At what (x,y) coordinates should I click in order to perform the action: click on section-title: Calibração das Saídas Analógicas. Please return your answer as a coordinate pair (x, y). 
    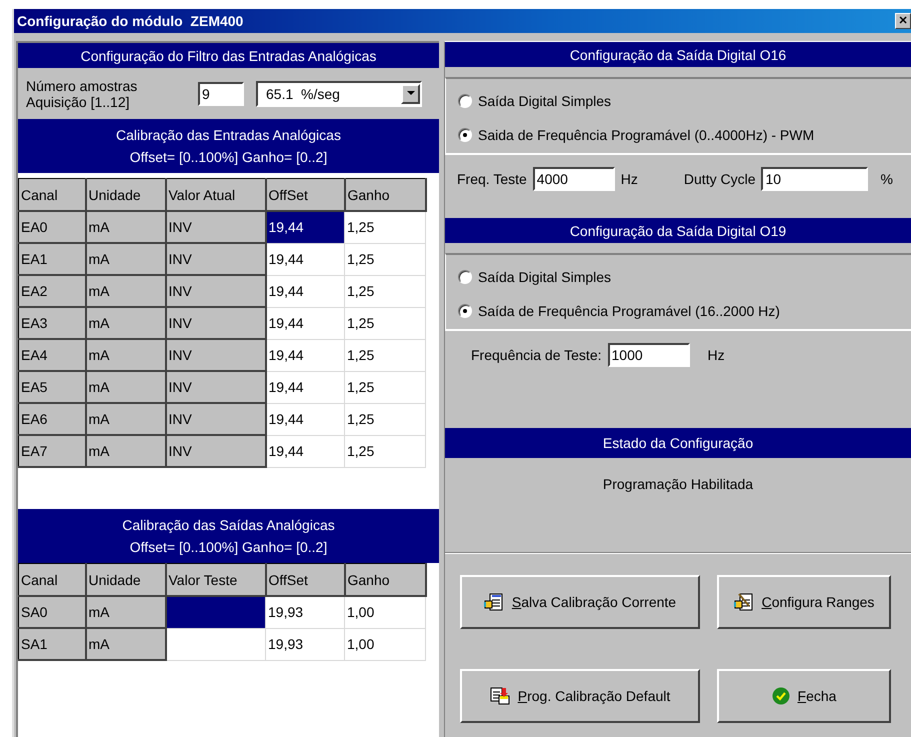
    Looking at the image, I should click on (228, 525).